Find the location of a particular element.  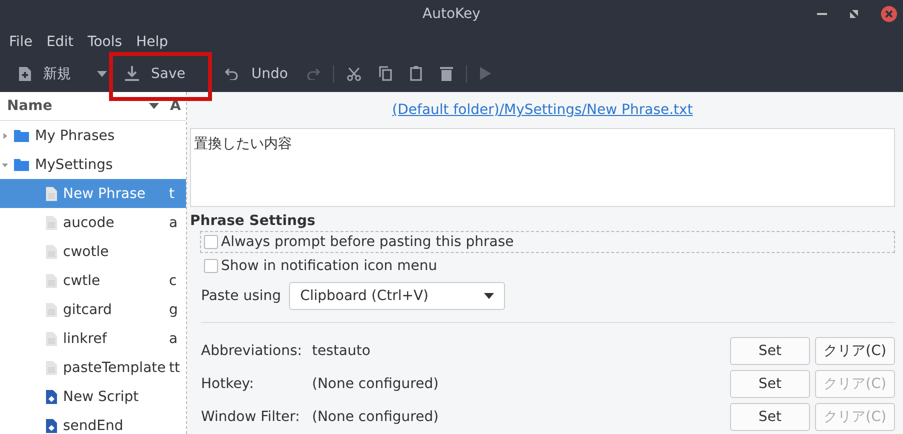

tree-item: My Phrases is located at coordinates (93, 135).